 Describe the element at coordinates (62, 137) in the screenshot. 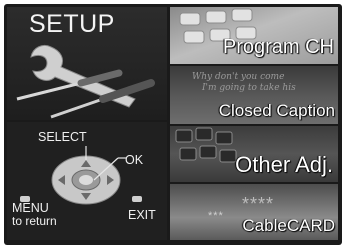

I see `select-label: SELECT` at that location.